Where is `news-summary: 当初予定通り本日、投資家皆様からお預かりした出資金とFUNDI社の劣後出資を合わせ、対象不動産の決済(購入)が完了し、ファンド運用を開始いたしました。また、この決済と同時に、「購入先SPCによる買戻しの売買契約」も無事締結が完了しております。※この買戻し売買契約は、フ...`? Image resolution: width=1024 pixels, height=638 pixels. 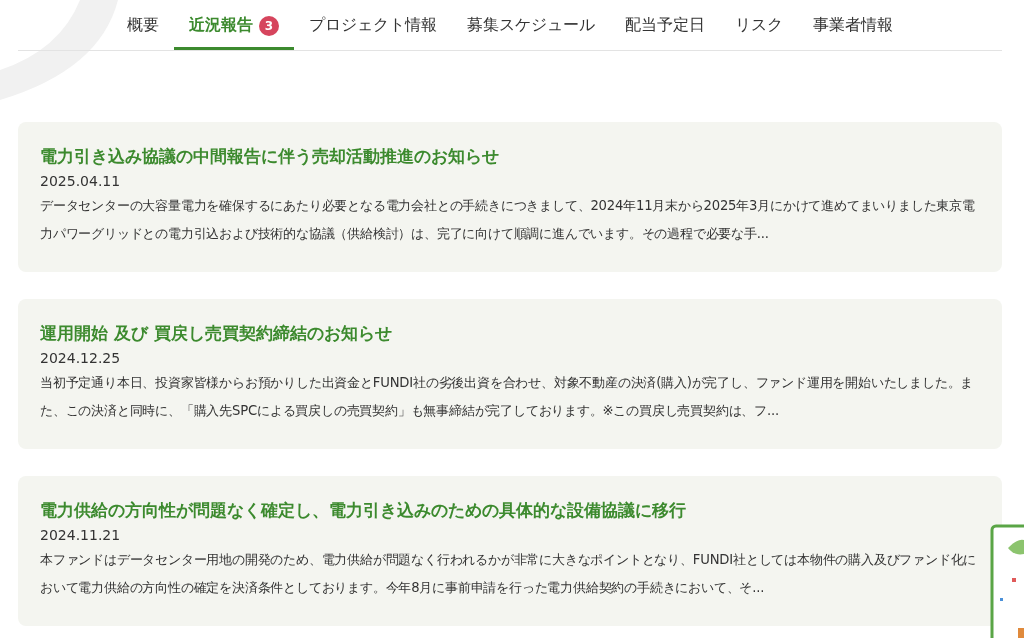
news-summary: 当初予定通り本日、投資家皆様からお預かりした出資金とFUNDI社の劣後出資を合わせ、対象不動産の決済(購入)が完了し、ファンド運用を開始いたしました。また、この決済と同時に、「購入先SPCによる買戻しの売買契約」も無事締結が完了しております。※この買戻し売買契約は、フ... is located at coordinates (507, 397).